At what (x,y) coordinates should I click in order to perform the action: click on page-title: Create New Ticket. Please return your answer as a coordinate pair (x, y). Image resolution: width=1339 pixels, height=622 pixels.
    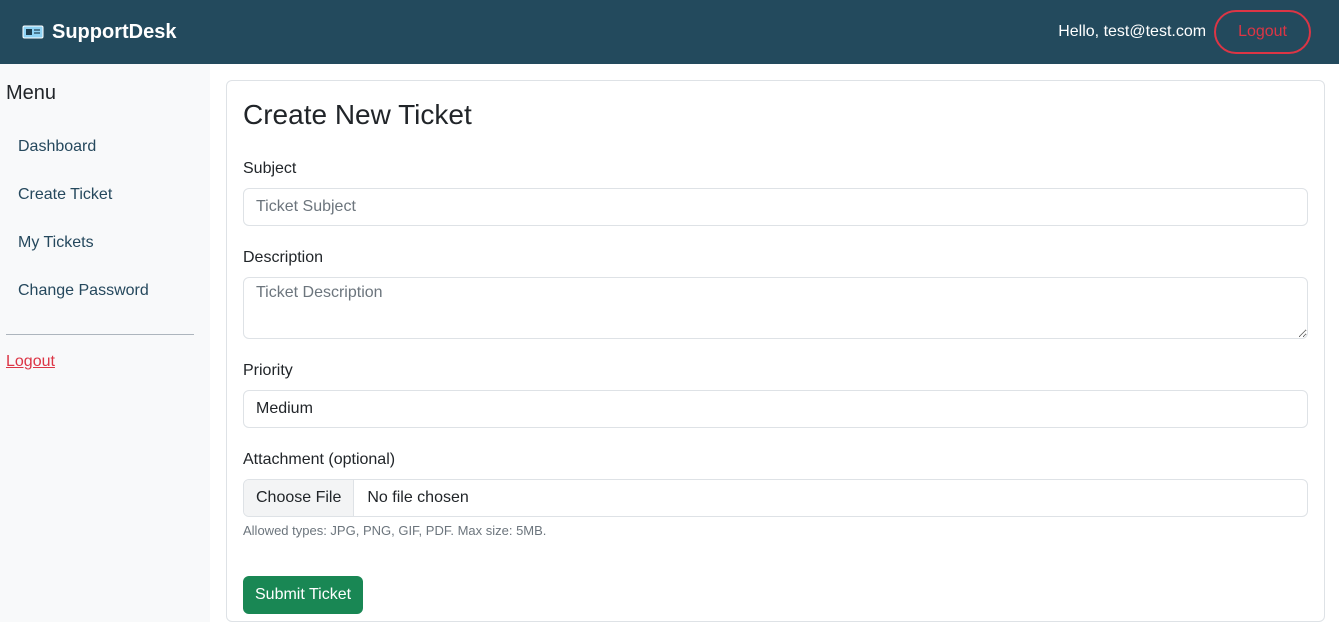
    Looking at the image, I should click on (357, 114).